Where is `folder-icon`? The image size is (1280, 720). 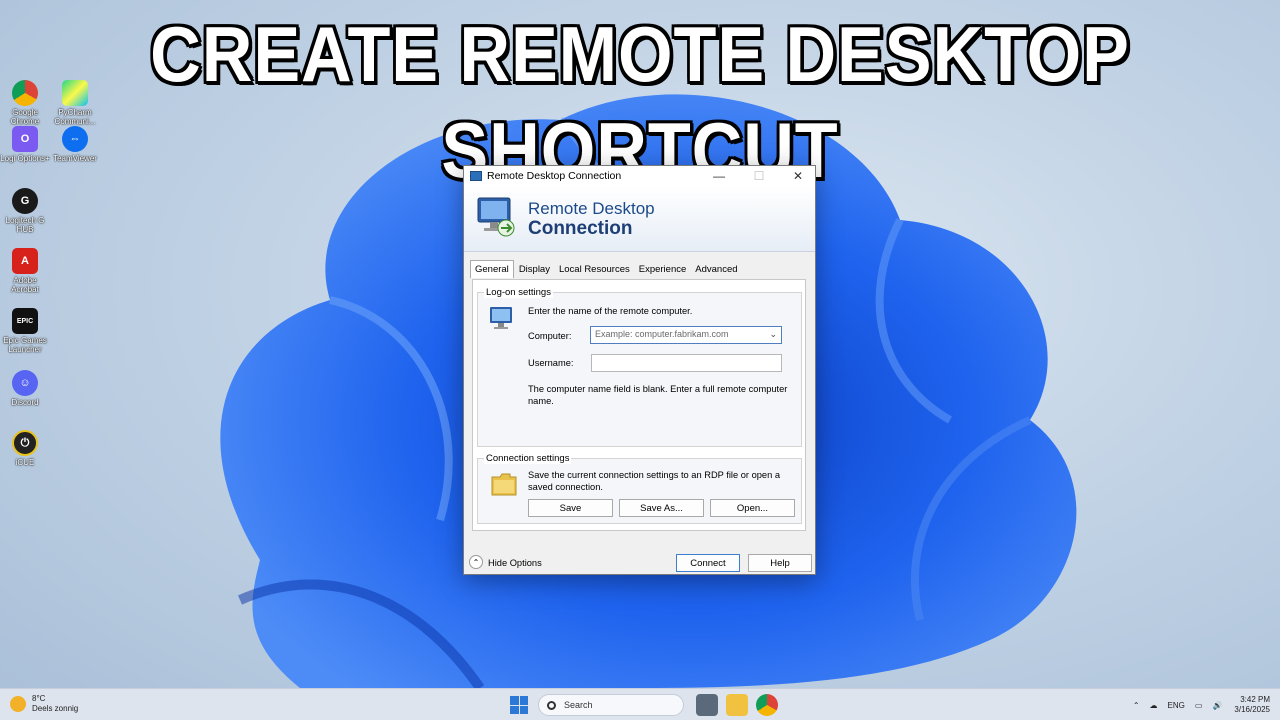 folder-icon is located at coordinates (504, 484).